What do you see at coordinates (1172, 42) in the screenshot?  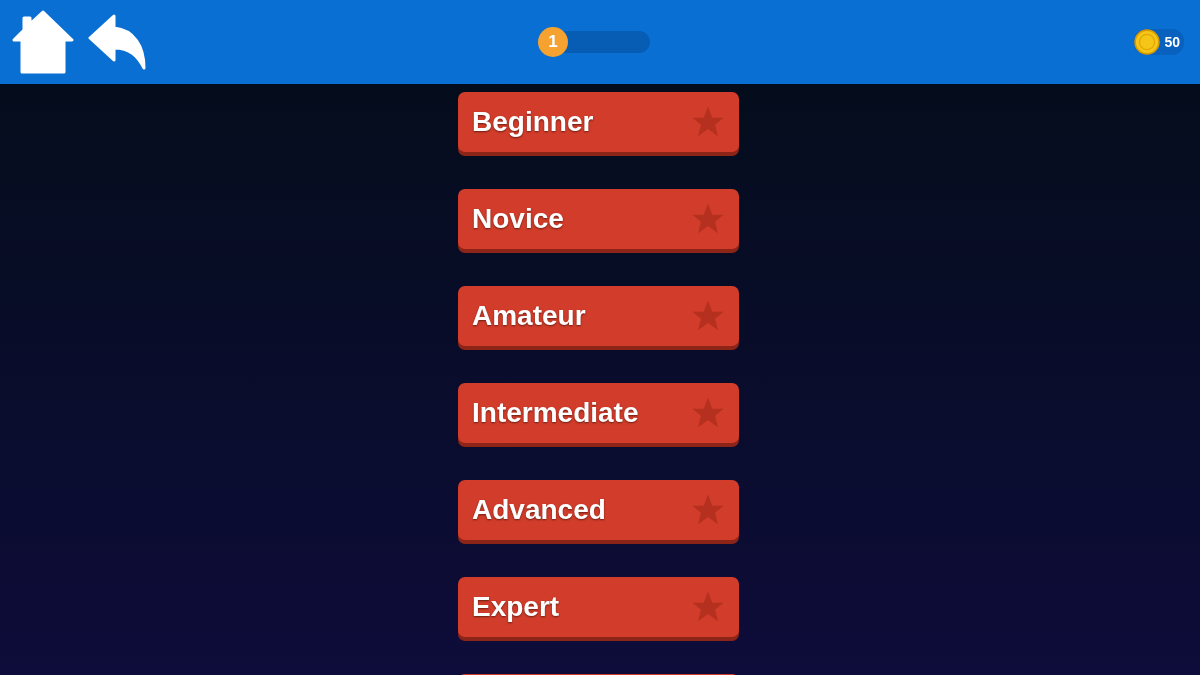 I see `coin-count: 50` at bounding box center [1172, 42].